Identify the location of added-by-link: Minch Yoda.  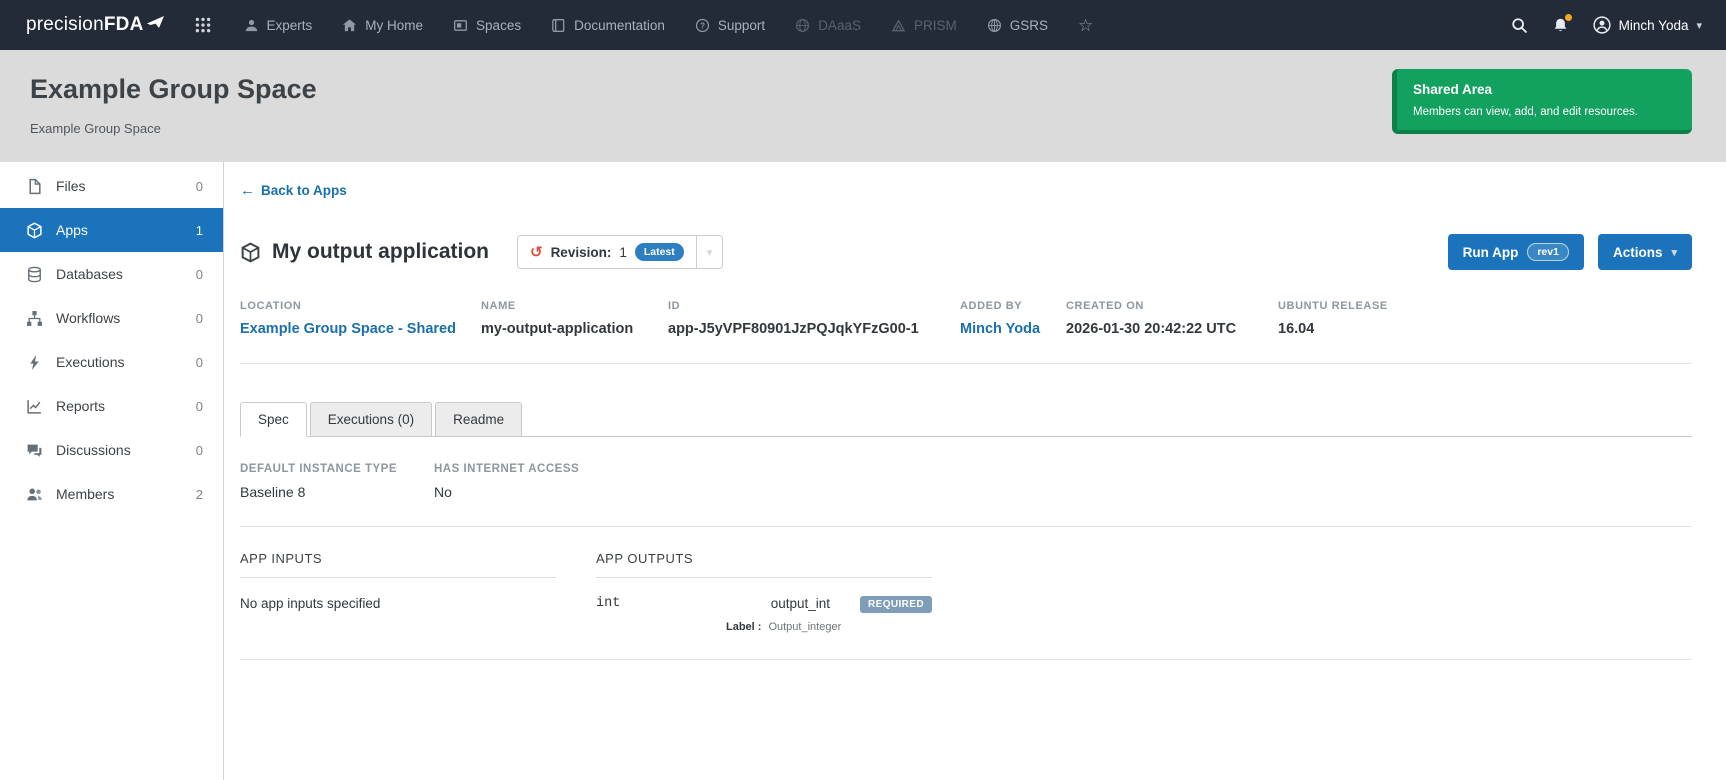
(1007, 329).